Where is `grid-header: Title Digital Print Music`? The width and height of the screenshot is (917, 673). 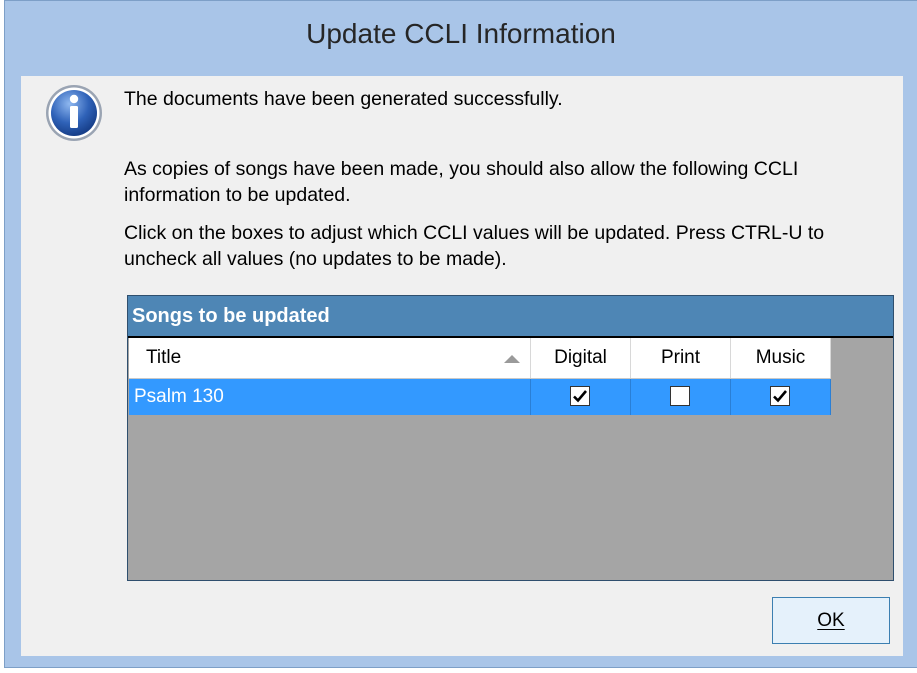 grid-header: Title Digital Print Music is located at coordinates (480, 358).